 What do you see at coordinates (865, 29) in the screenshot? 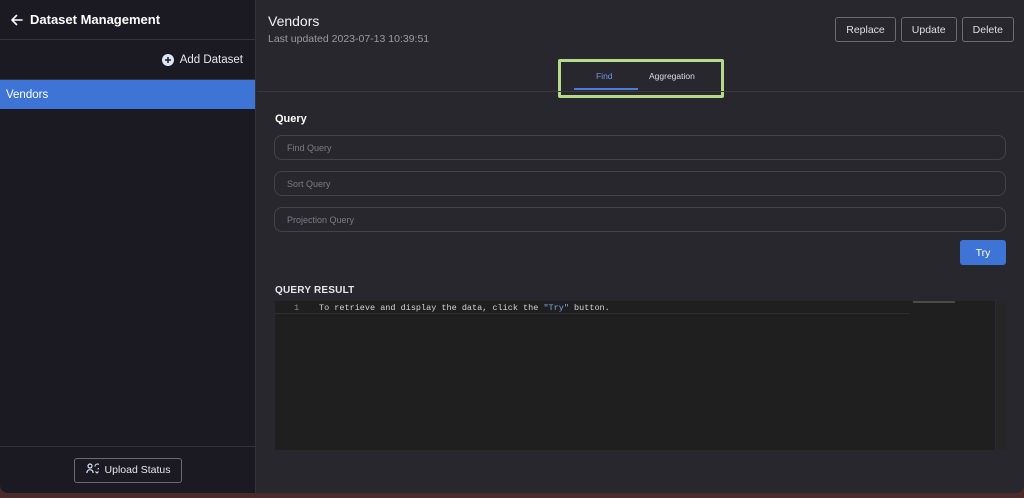
I see `replace-button: Replace` at bounding box center [865, 29].